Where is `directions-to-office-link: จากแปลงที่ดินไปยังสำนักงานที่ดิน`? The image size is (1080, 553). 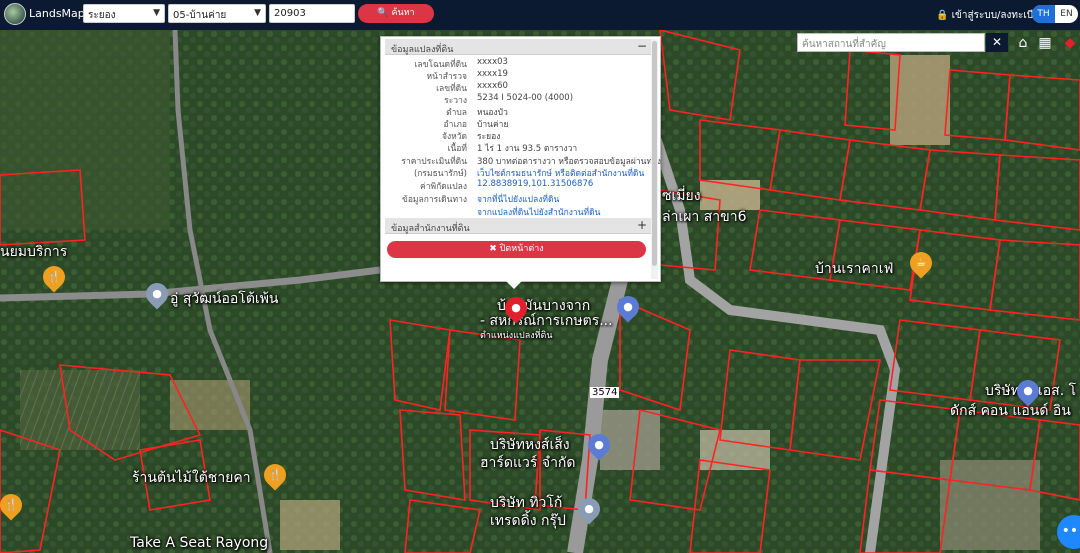 directions-to-office-link: จากแปลงที่ดินไปยังสำนักงานที่ดิน is located at coordinates (538, 212).